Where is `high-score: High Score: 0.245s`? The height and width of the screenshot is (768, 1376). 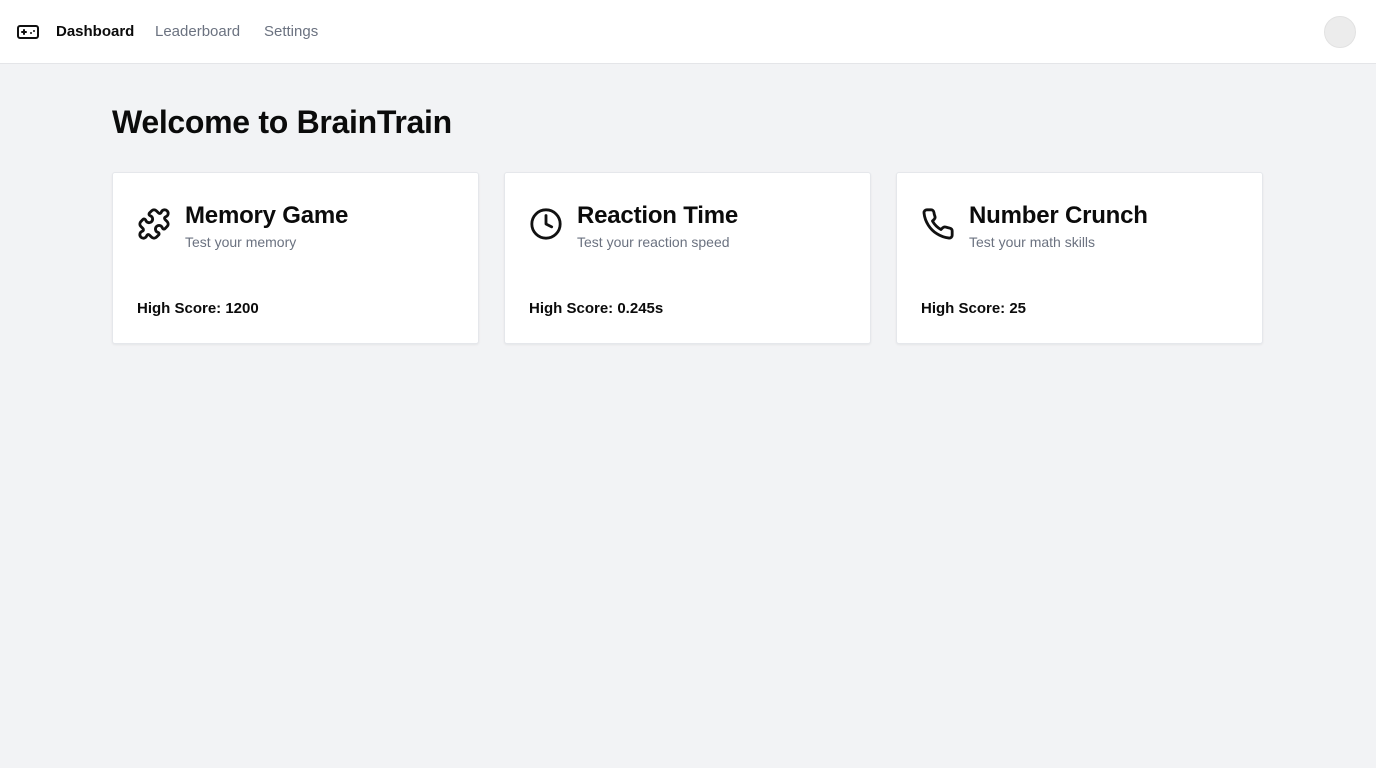 high-score: High Score: 0.245s is located at coordinates (596, 308).